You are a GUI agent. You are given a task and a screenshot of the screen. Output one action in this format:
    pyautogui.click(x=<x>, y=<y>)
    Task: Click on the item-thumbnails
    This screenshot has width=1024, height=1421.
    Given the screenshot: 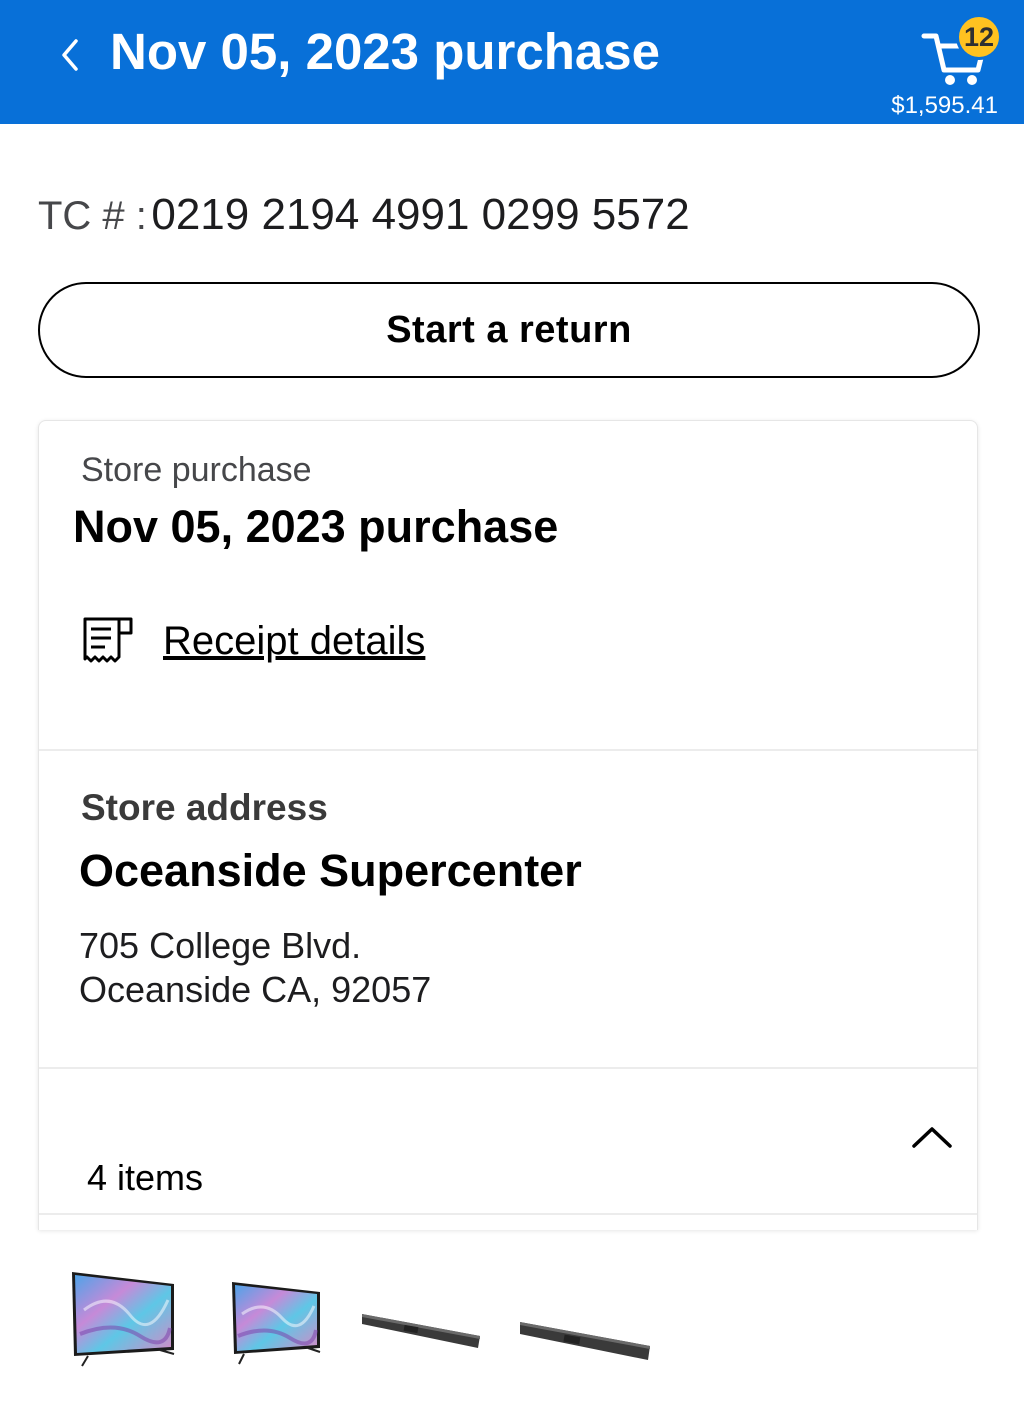 What is the action you would take?
    pyautogui.click(x=370, y=1322)
    